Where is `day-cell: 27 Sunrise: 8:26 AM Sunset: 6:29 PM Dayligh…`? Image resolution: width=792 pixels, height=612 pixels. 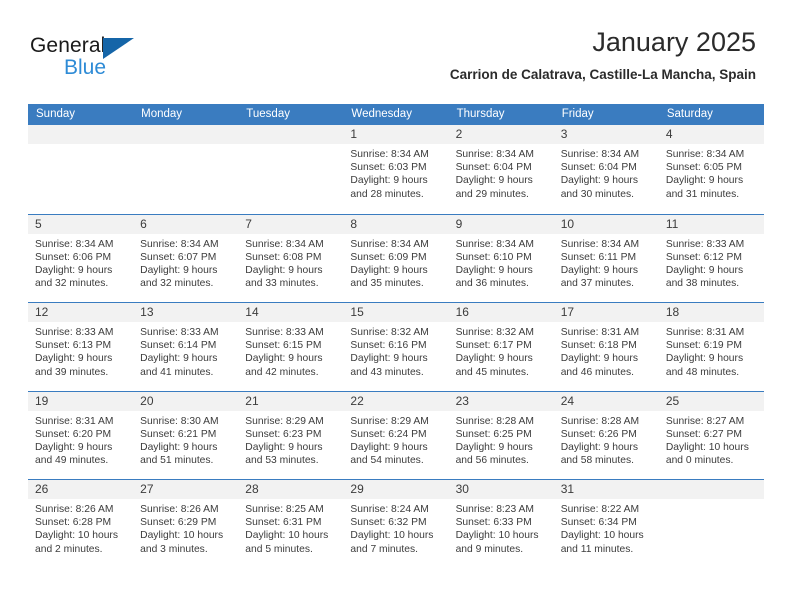
day-cell: 27 Sunrise: 8:26 AM Sunset: 6:29 PM Dayligh… is located at coordinates (186, 524).